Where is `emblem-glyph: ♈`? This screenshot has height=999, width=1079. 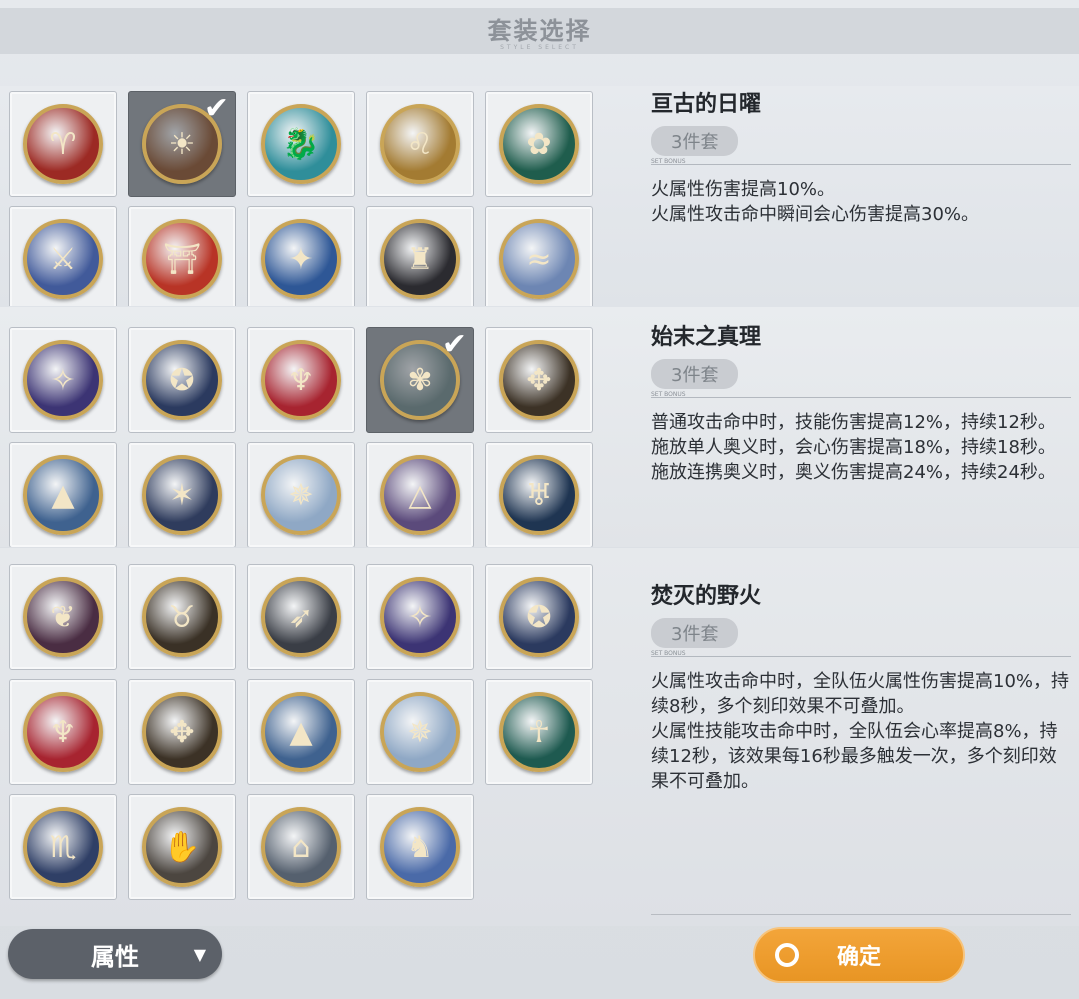
emblem-glyph: ♈ is located at coordinates (63, 144).